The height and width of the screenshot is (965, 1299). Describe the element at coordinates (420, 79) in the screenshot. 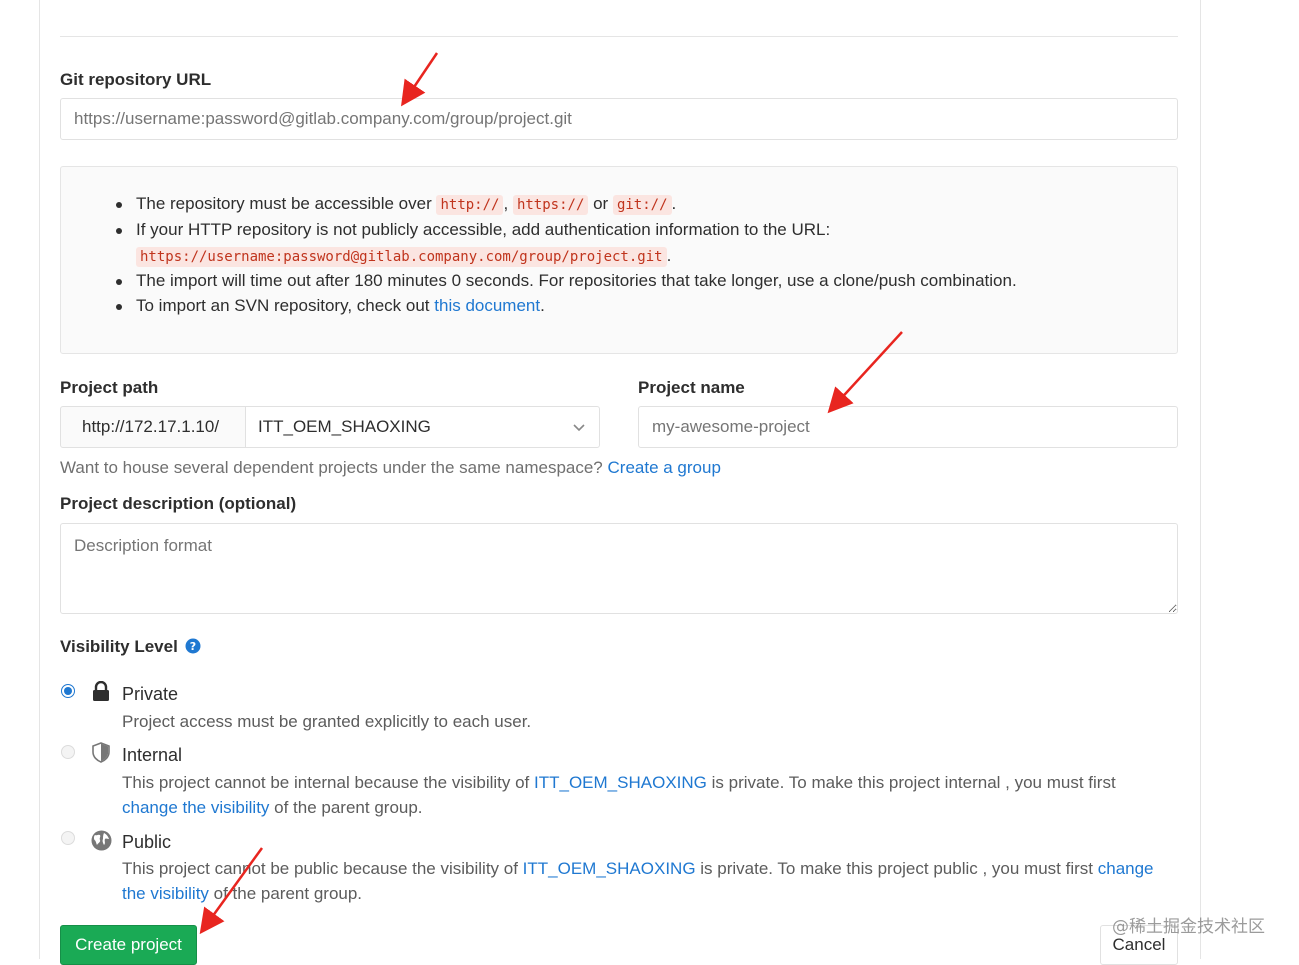

I see `annotation-arrow-url` at that location.